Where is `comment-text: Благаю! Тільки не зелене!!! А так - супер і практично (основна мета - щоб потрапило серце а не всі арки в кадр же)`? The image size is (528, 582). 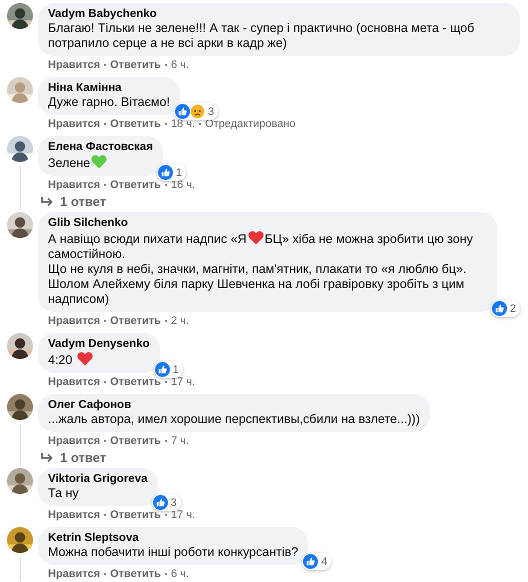
comment-text: Благаю! Тільки не зелене!!! А так - супер і практично (основна мета - щоб потрапило серце а не всі арки в кадр же) is located at coordinates (261, 35).